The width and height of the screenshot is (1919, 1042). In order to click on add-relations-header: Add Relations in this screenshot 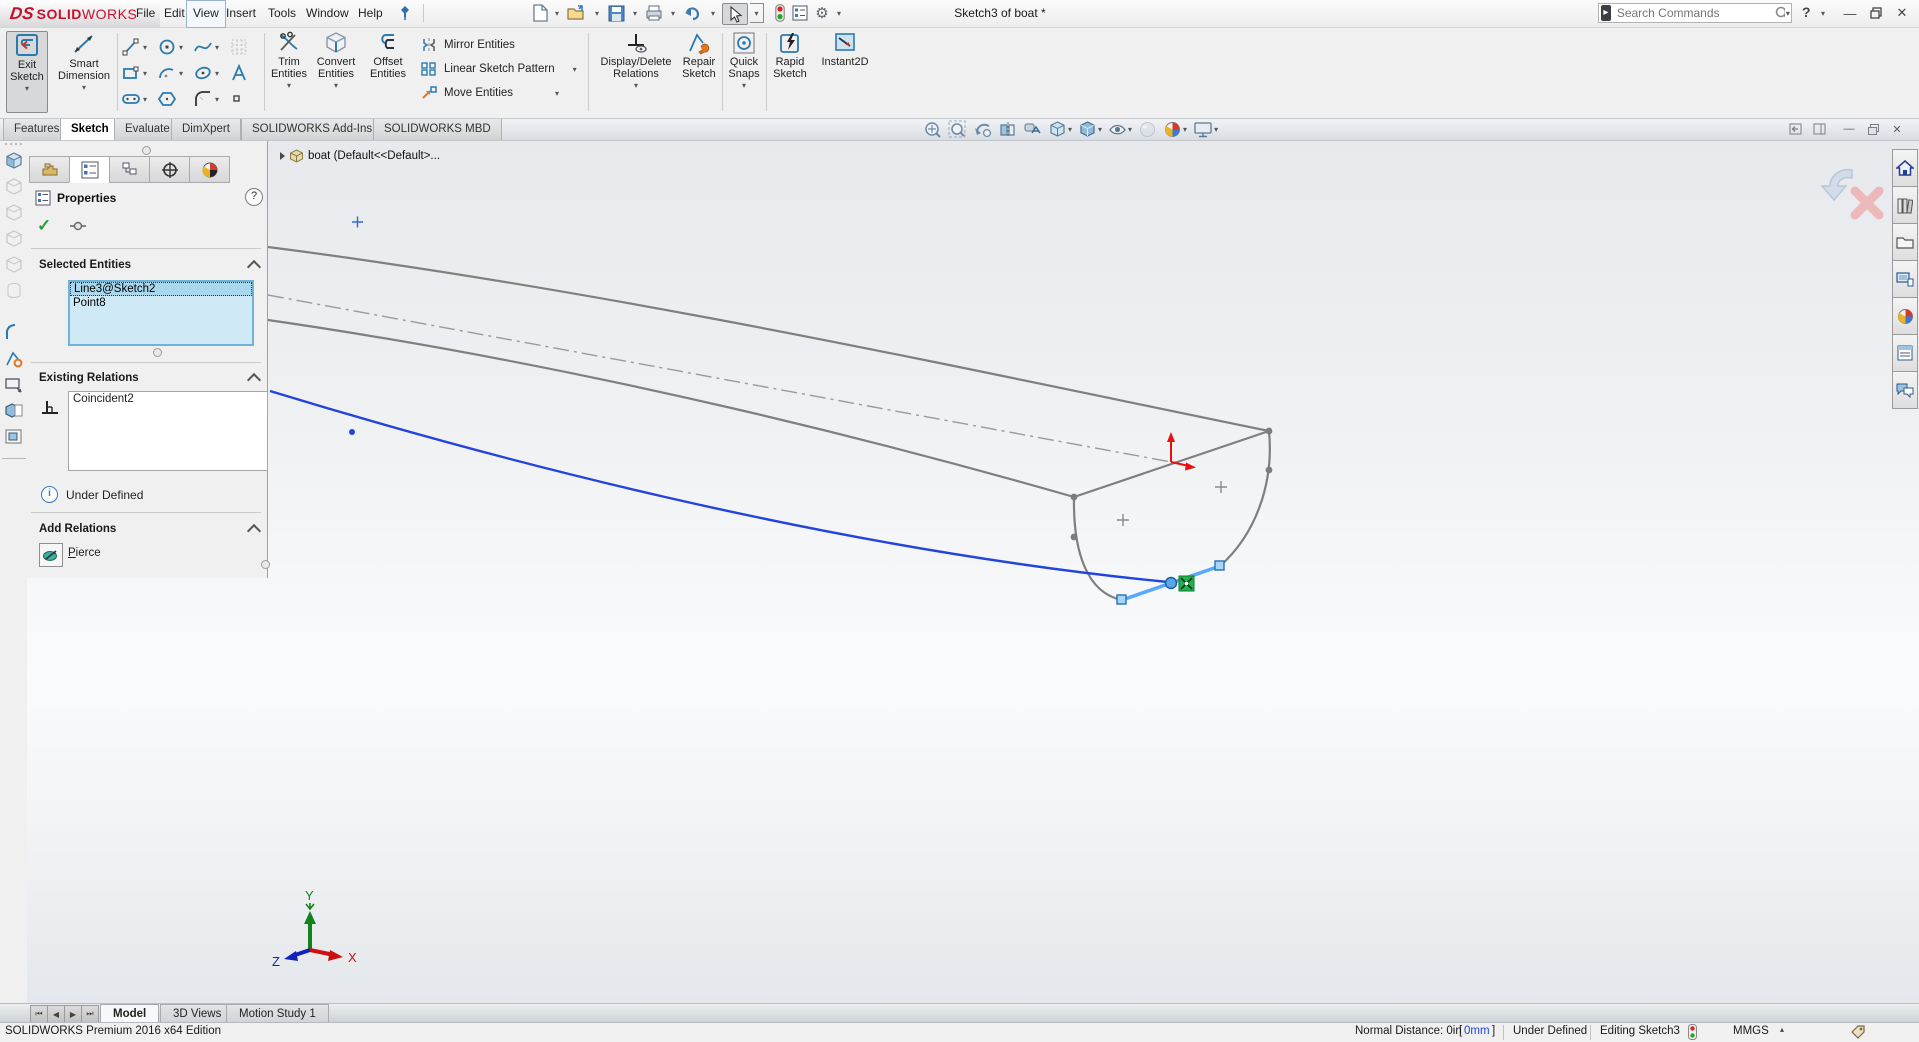, I will do `click(77, 529)`.